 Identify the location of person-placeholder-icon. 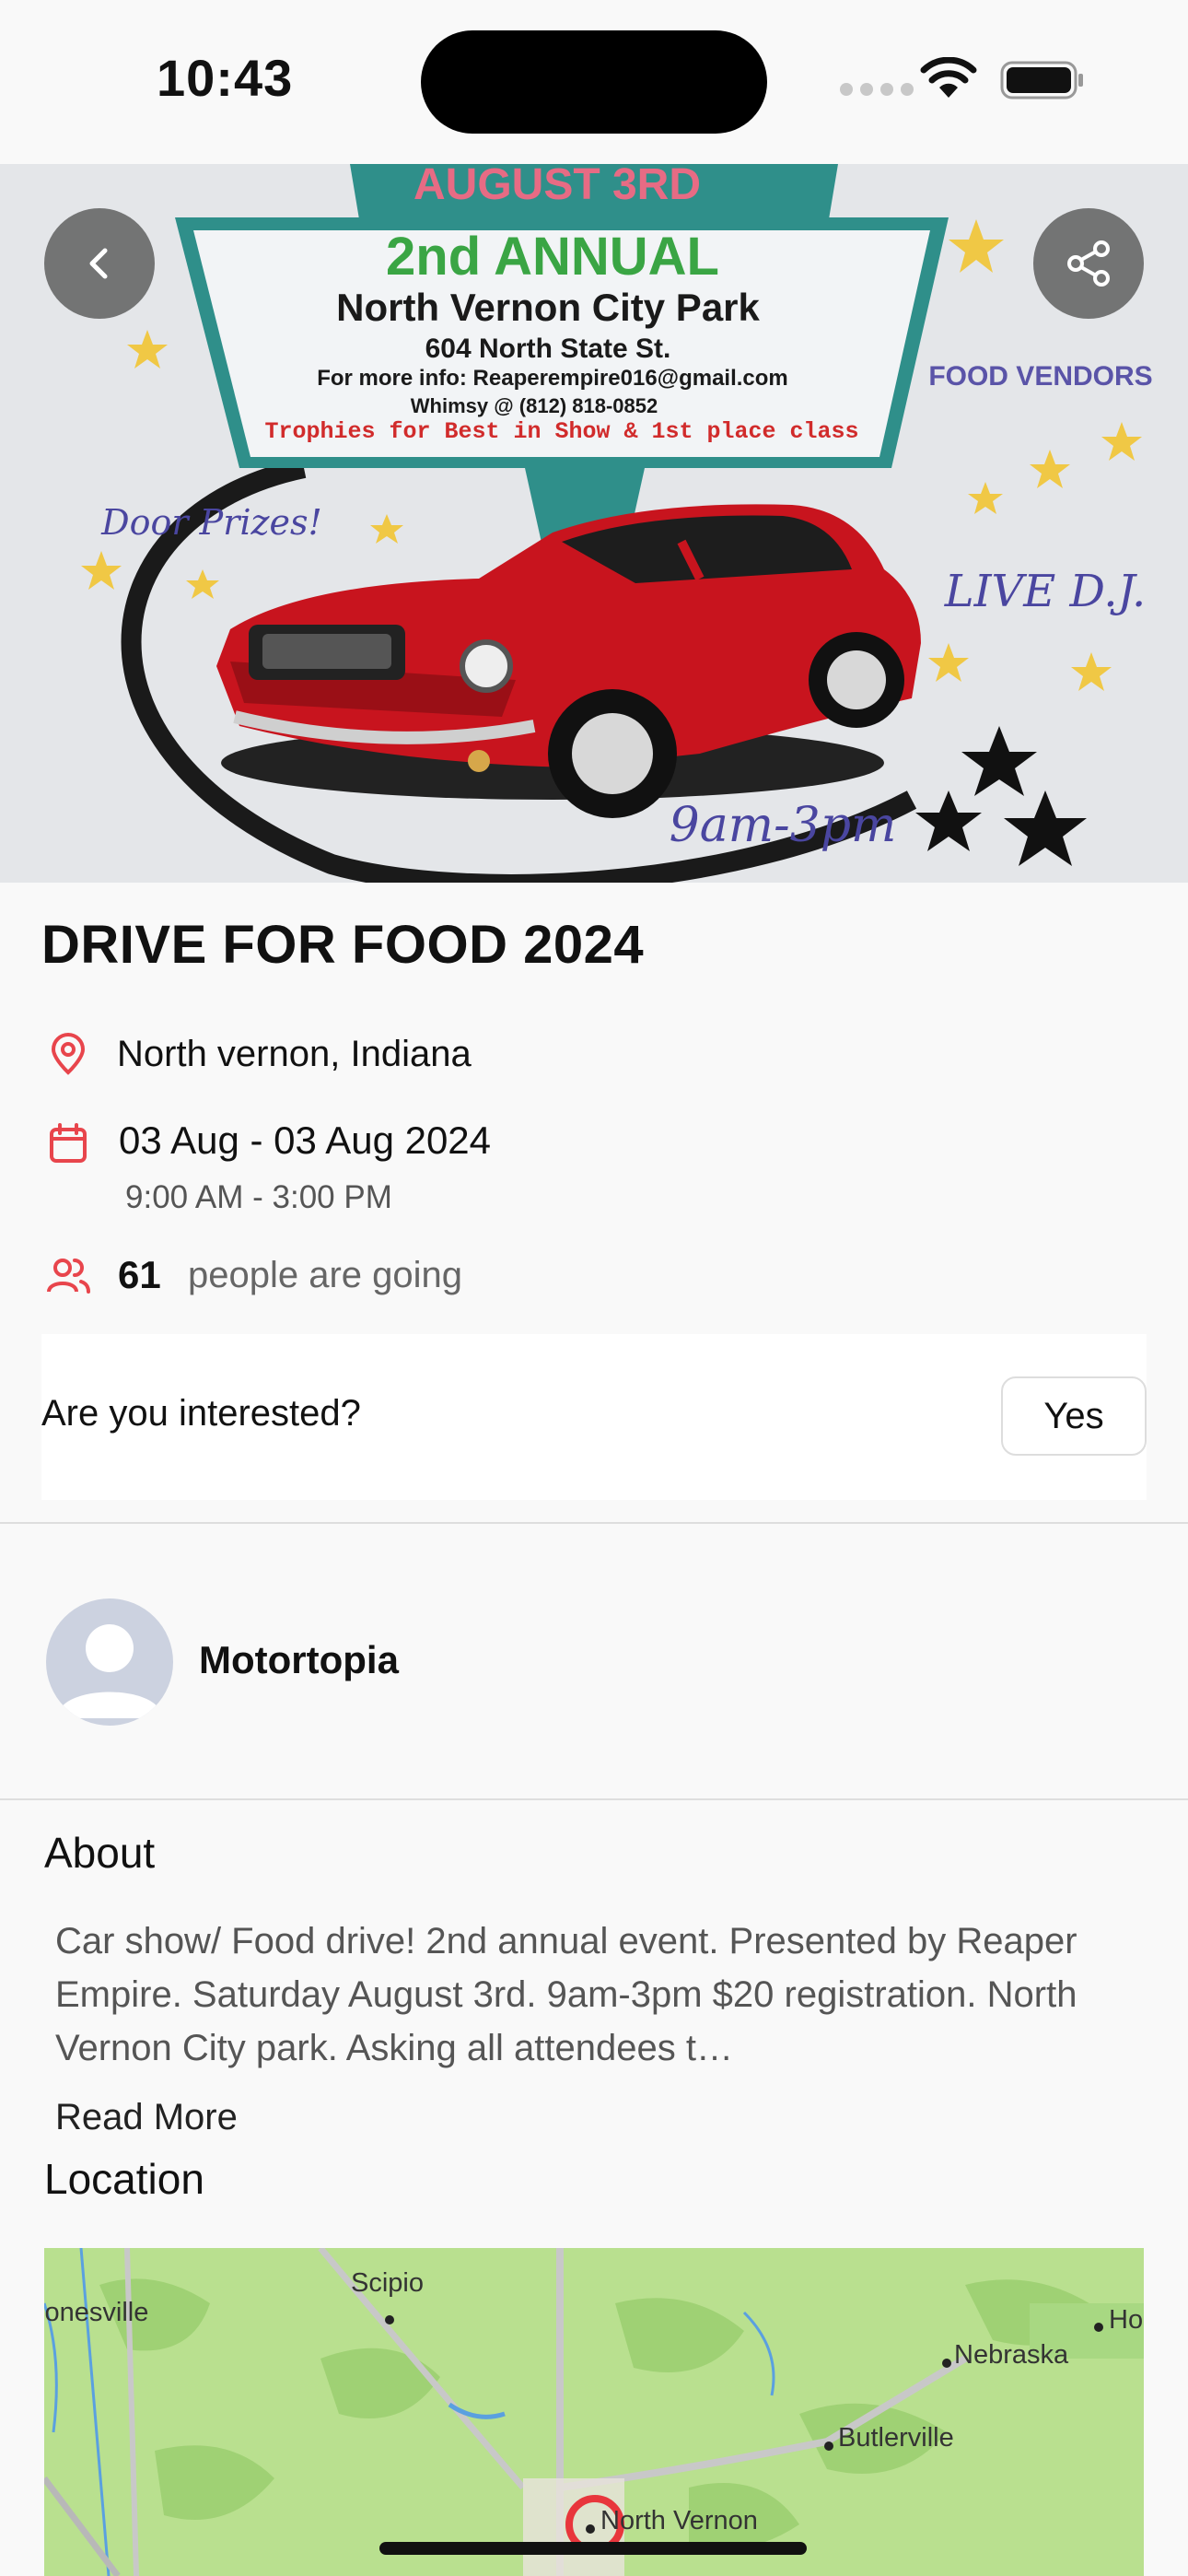
(109, 1662).